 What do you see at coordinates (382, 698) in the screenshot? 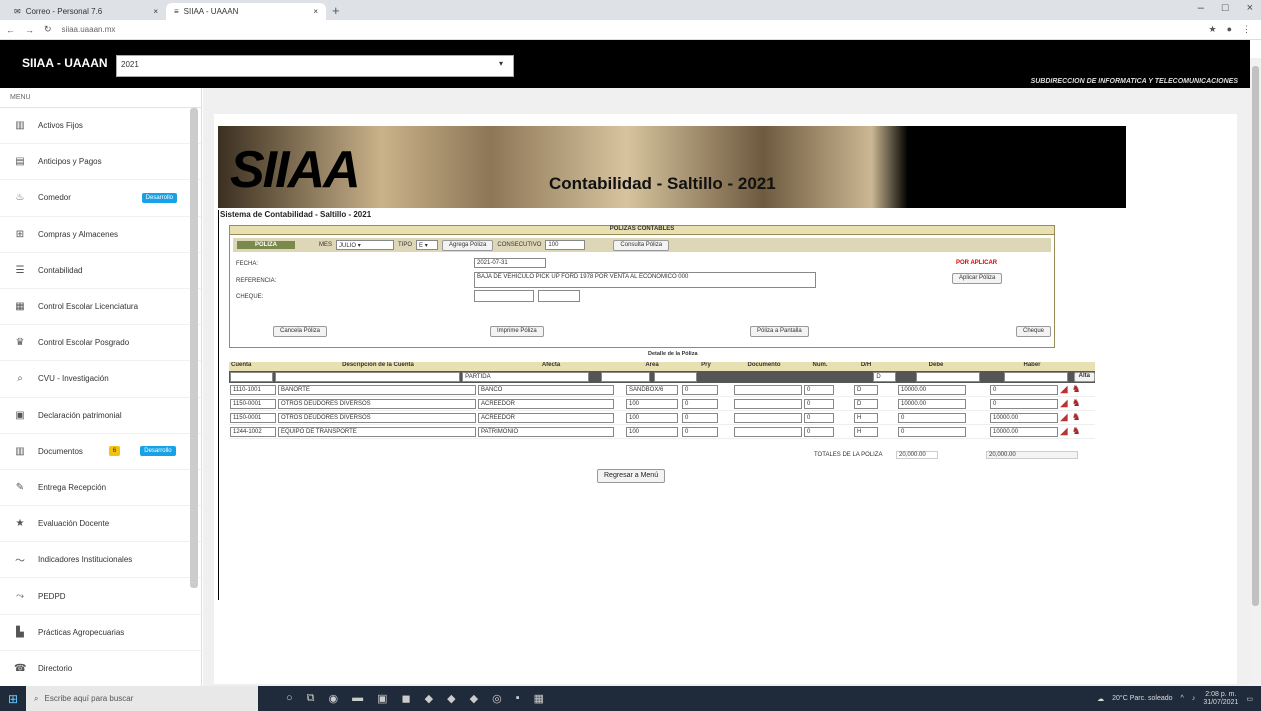
I see `store-icon: ▣` at bounding box center [382, 698].